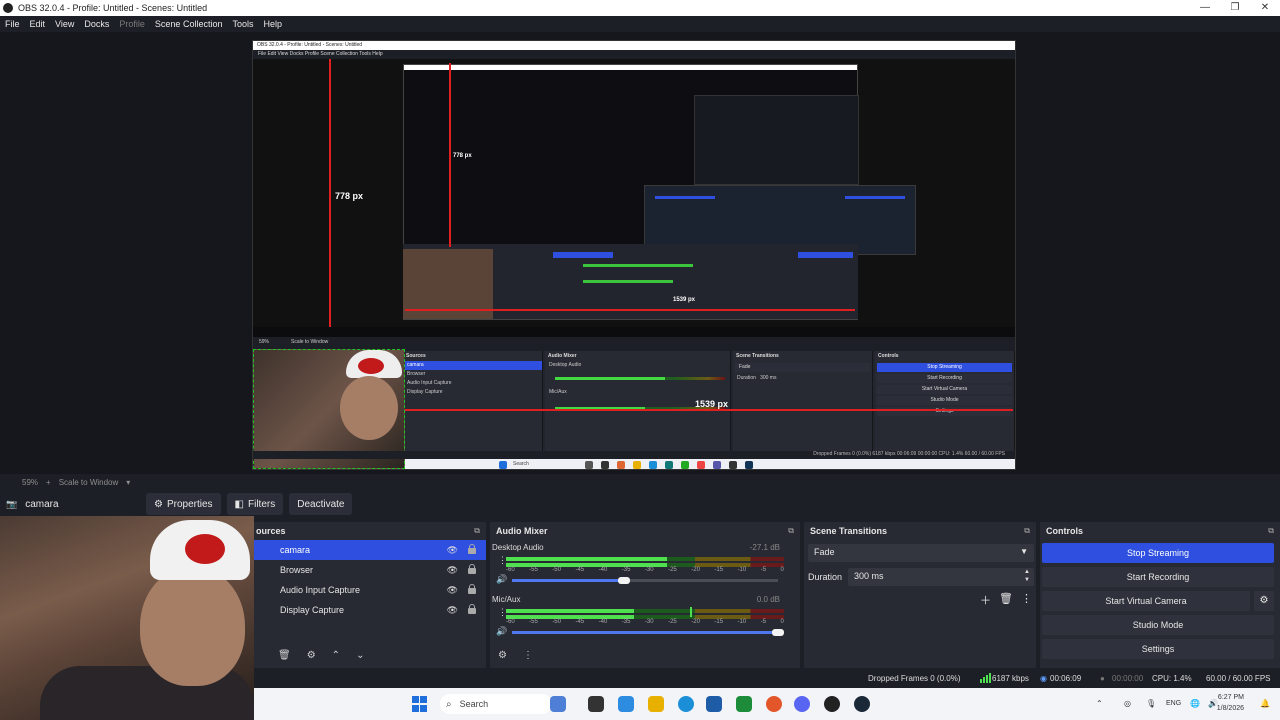 Image resolution: width=1280 pixels, height=720 pixels. I want to click on start-virtual-camera-button: Start Virtual Camera, so click(1146, 601).